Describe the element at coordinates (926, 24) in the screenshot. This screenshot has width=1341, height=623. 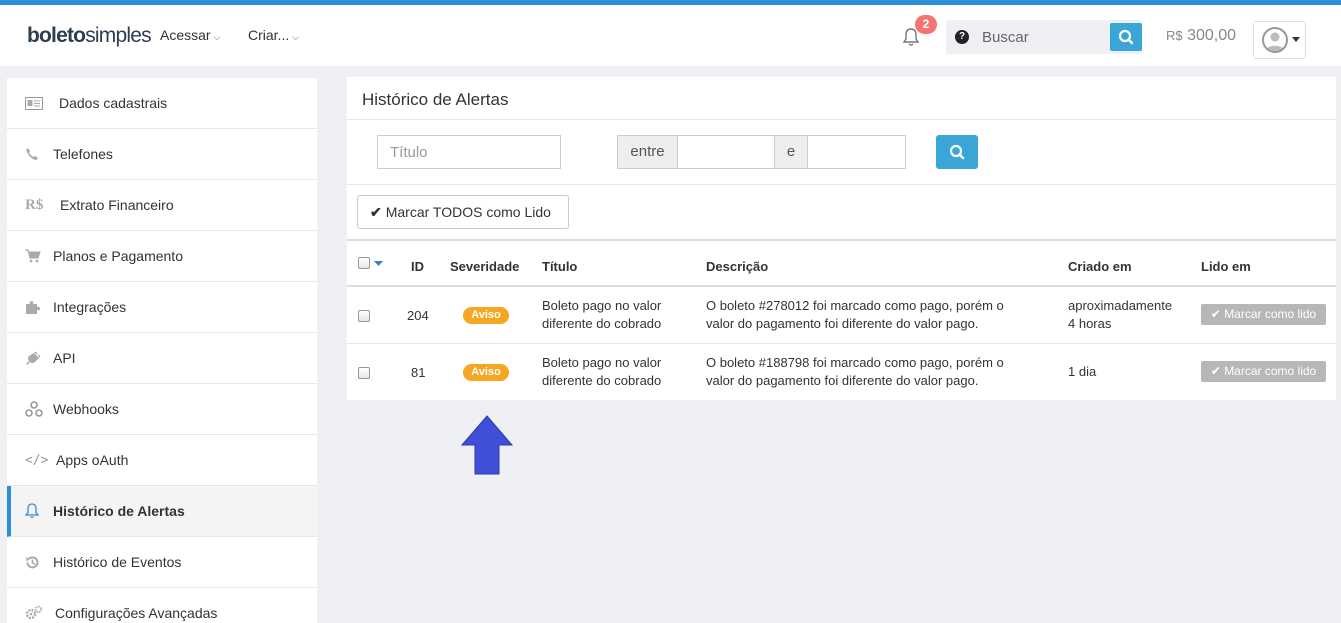
I see `notification-badge: 2` at that location.